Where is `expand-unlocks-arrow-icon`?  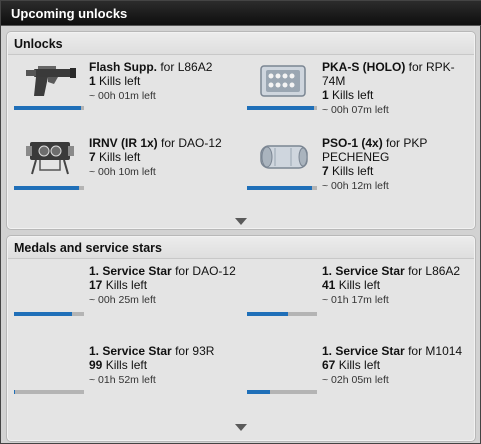
expand-unlocks-arrow-icon is located at coordinates (241, 221).